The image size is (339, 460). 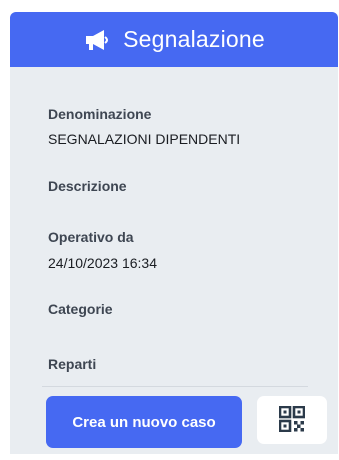 I want to click on card-header: Segnalazione, so click(x=174, y=39).